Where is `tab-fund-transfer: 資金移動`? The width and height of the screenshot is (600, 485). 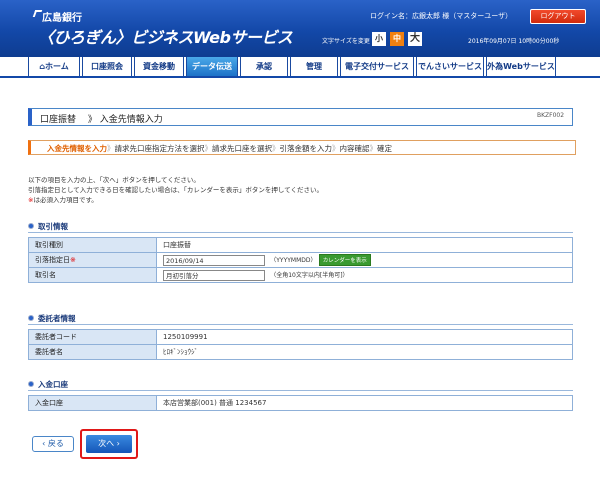 tab-fund-transfer: 資金移動 is located at coordinates (159, 67).